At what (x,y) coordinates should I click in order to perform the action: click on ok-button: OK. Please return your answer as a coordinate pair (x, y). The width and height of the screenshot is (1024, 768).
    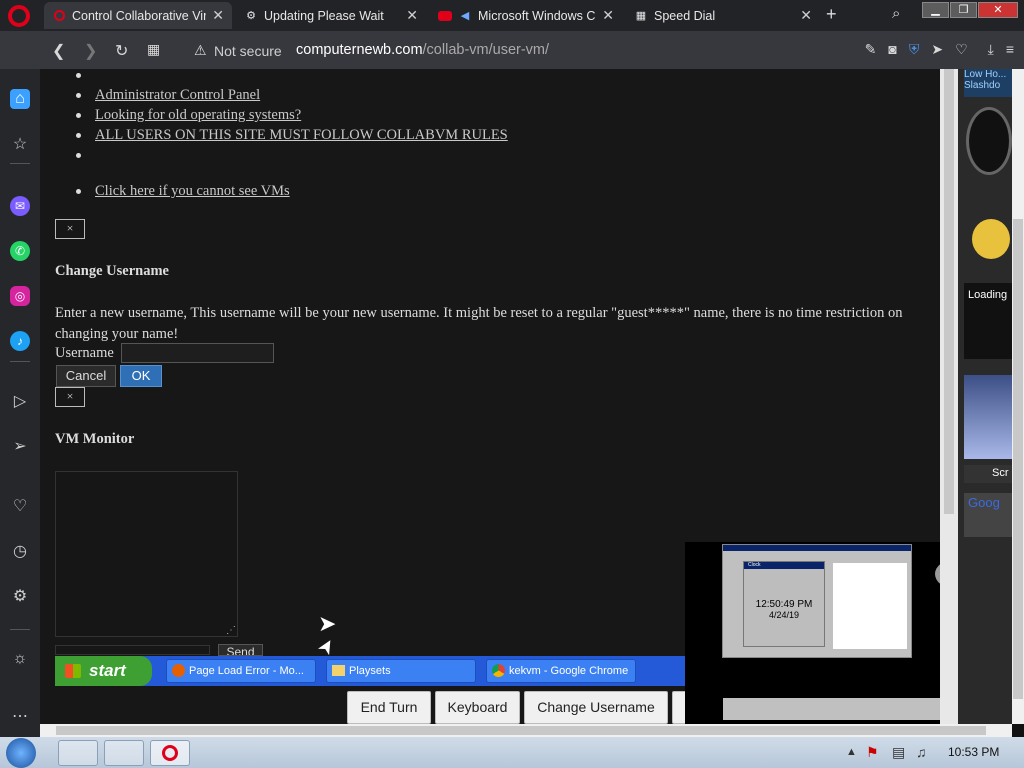
    Looking at the image, I should click on (141, 376).